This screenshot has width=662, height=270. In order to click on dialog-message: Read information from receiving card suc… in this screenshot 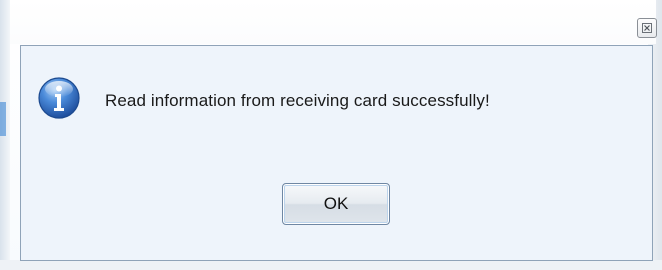, I will do `click(297, 100)`.